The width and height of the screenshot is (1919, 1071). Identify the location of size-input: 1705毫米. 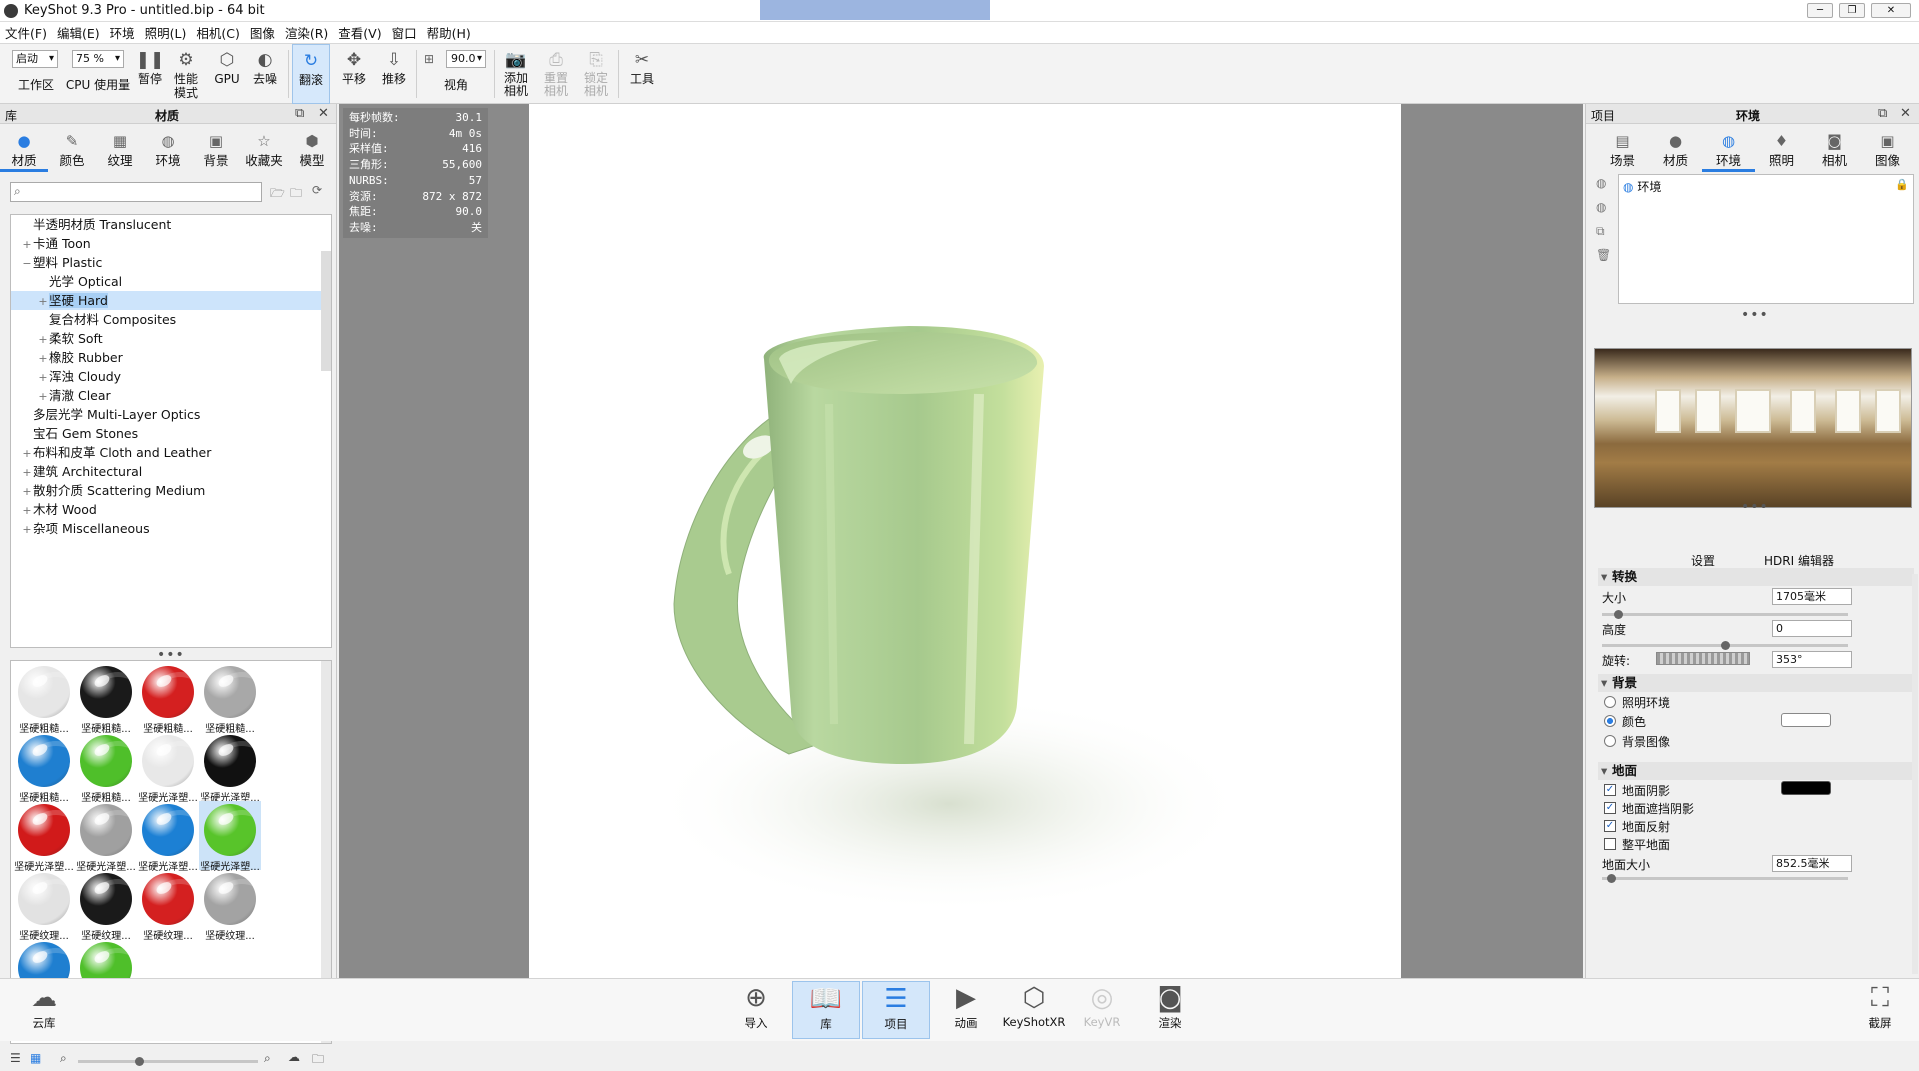
(1812, 596).